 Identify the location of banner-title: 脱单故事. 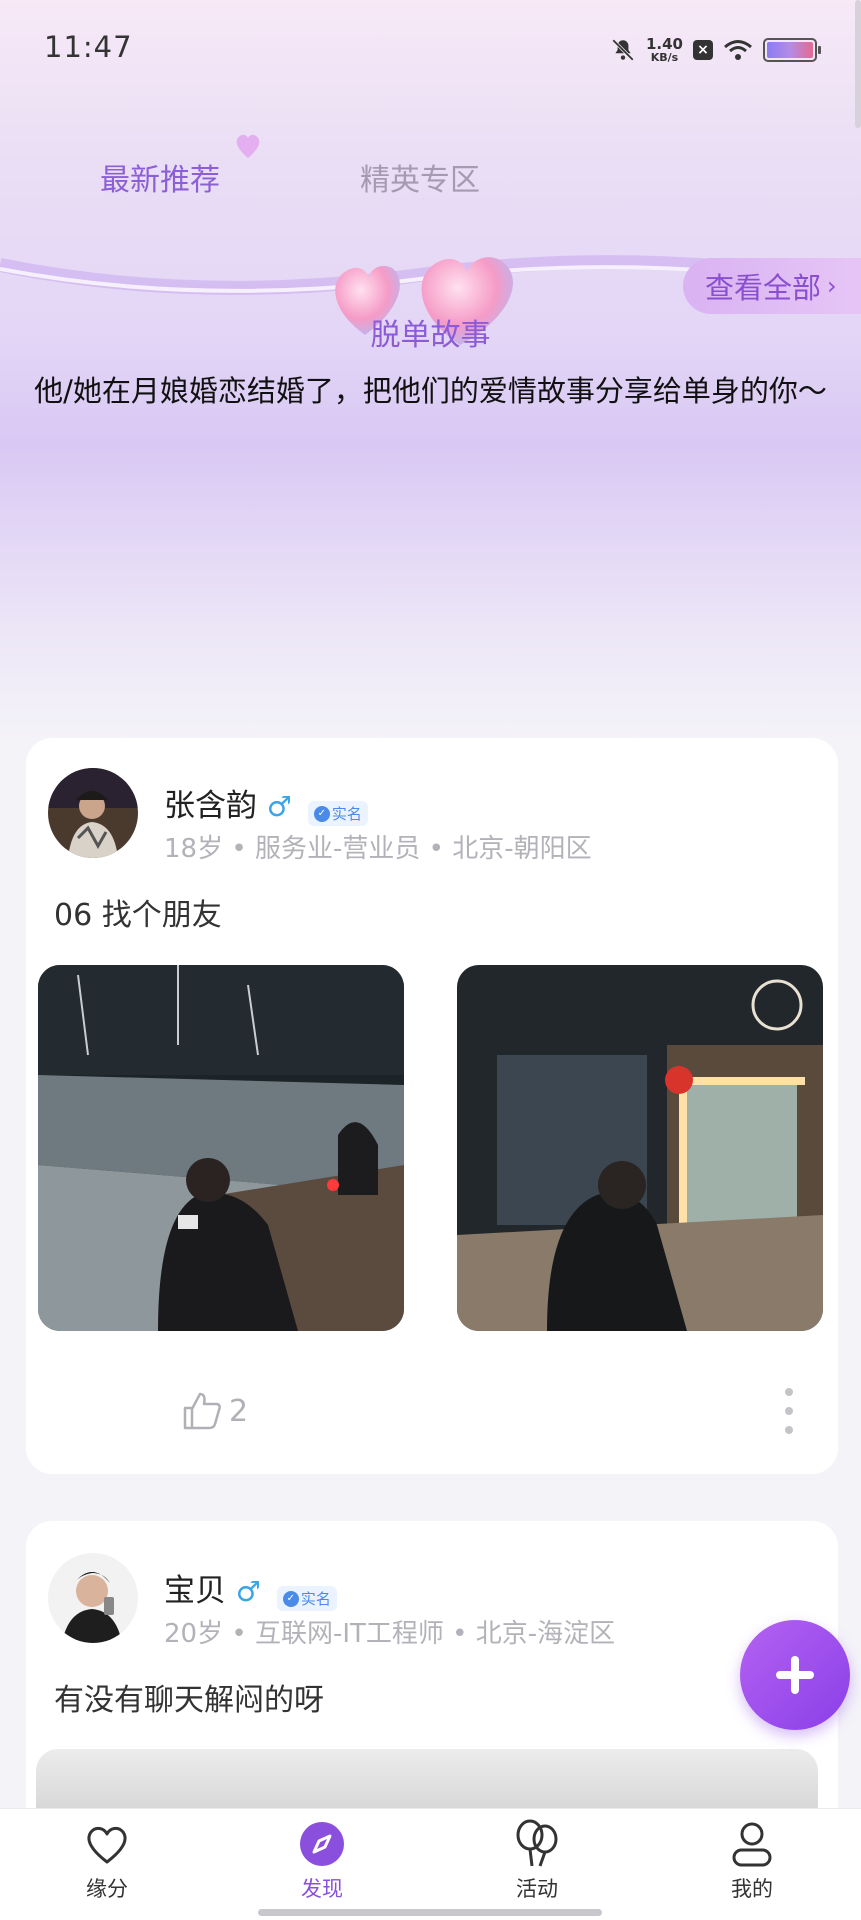
(430, 335).